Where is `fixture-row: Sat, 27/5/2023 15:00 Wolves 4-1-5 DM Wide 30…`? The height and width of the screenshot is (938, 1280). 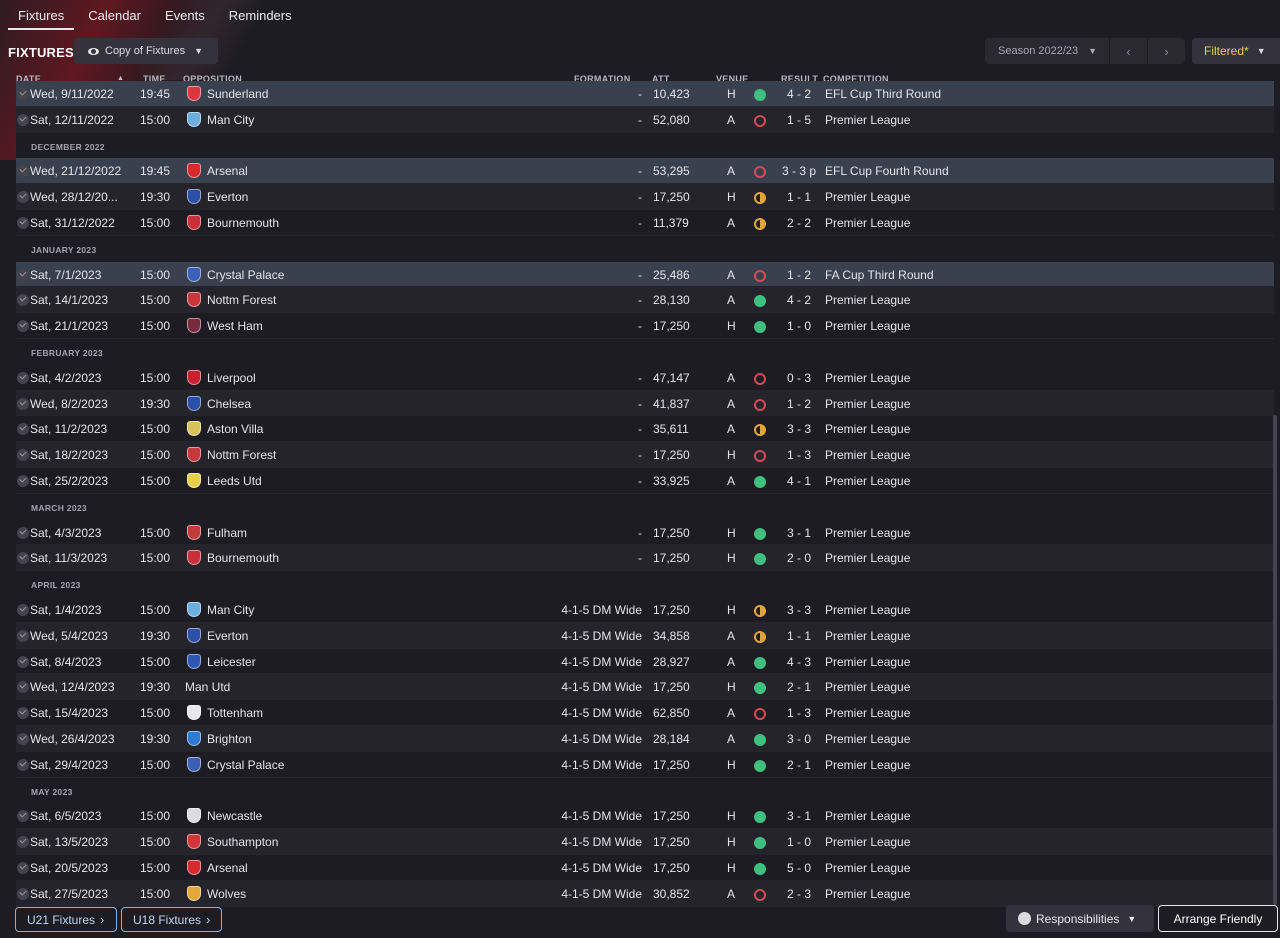
fixture-row: Sat, 27/5/2023 15:00 Wolves 4-1-5 DM Wide 30… is located at coordinates (645, 893).